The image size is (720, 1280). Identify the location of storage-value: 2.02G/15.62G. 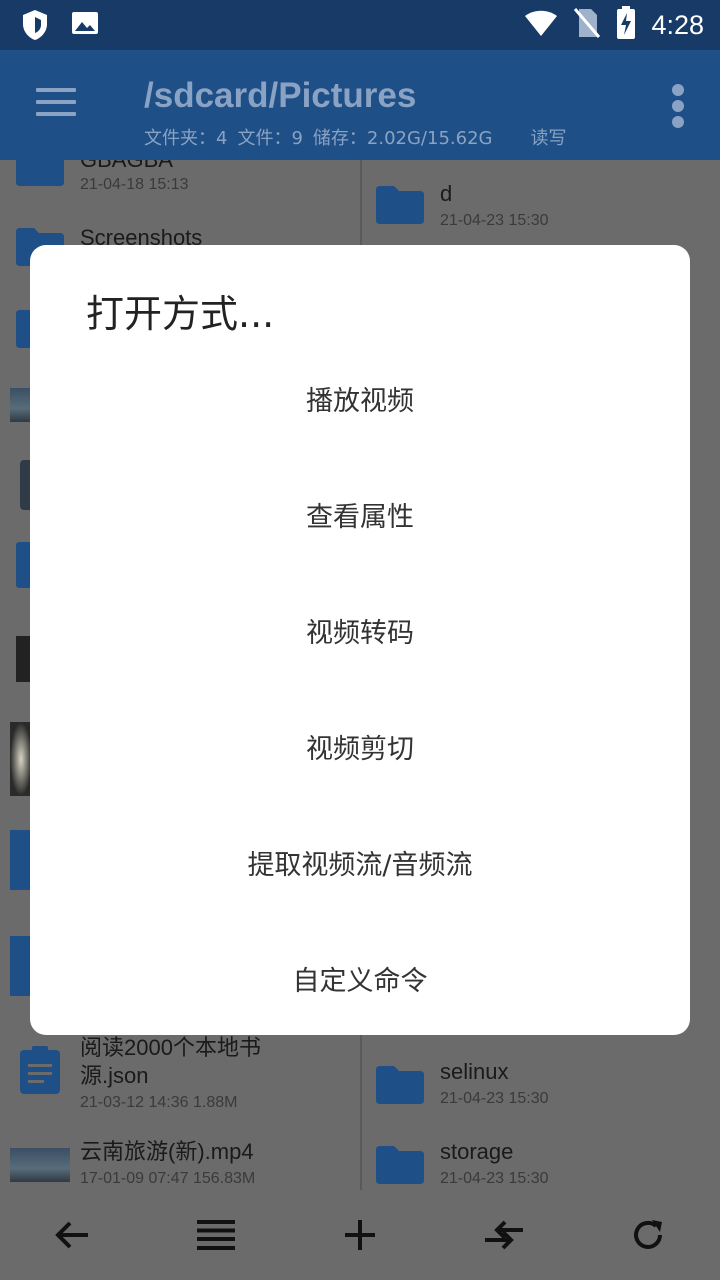
(429, 138).